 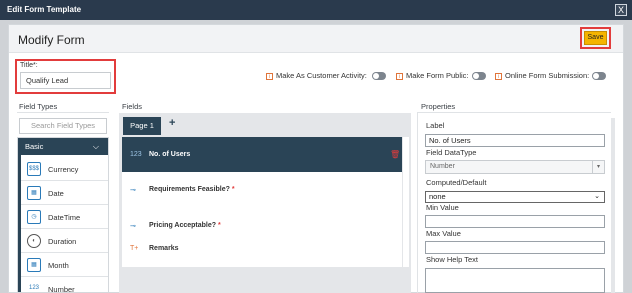 What do you see at coordinates (442, 207) in the screenshot?
I see `min-value-label: Min Value` at bounding box center [442, 207].